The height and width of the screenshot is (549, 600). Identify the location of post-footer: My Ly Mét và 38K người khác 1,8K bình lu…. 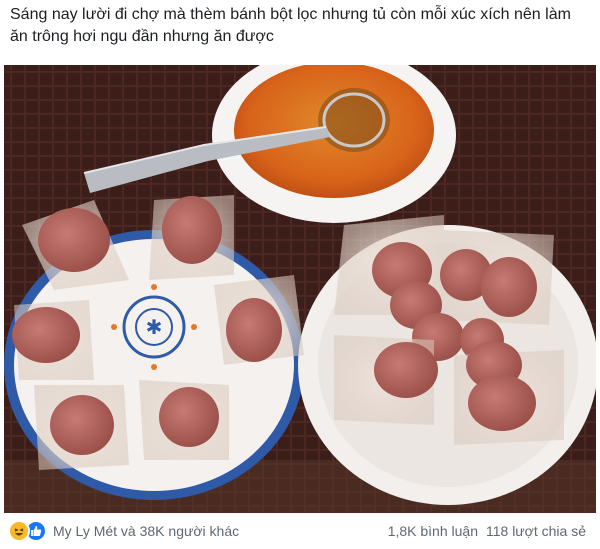
(300, 531).